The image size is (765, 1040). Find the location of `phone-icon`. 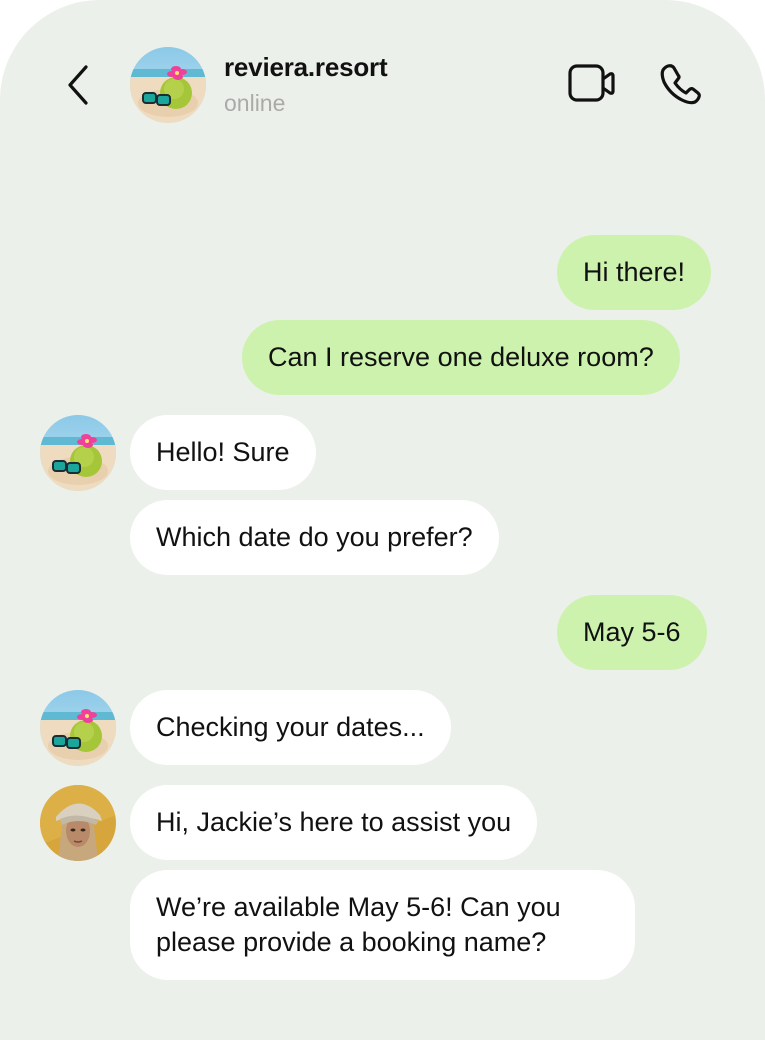

phone-icon is located at coordinates (680, 84).